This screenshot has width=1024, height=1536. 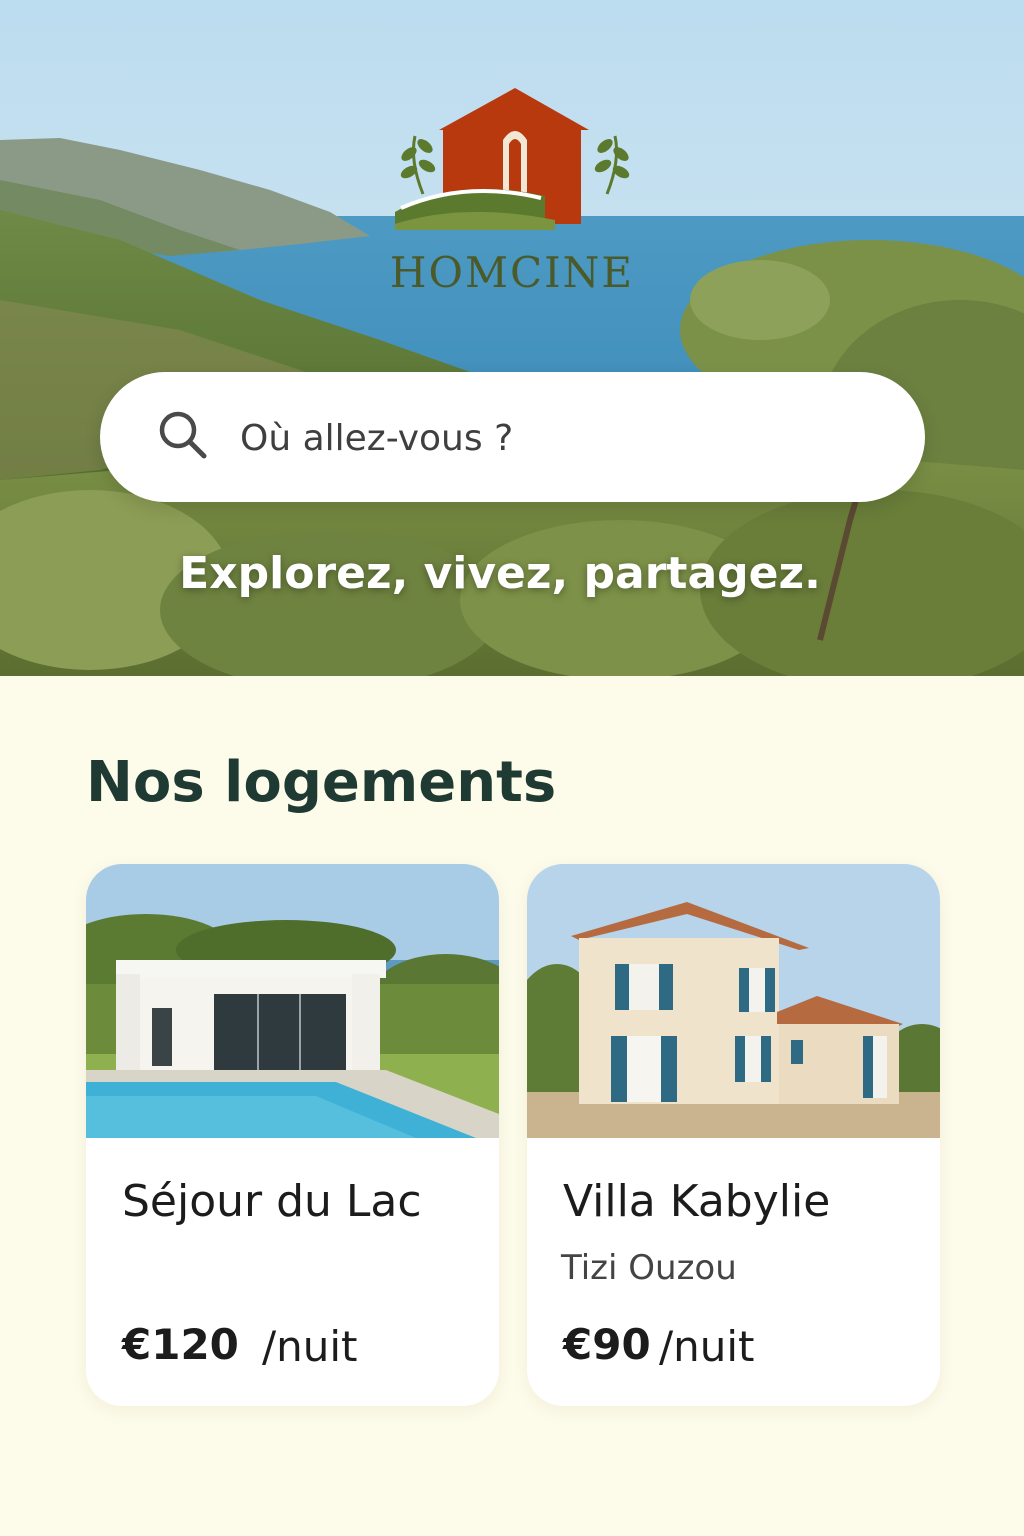 What do you see at coordinates (500, 573) in the screenshot?
I see `hero-tagline: Explorez, vivez, partagez.` at bounding box center [500, 573].